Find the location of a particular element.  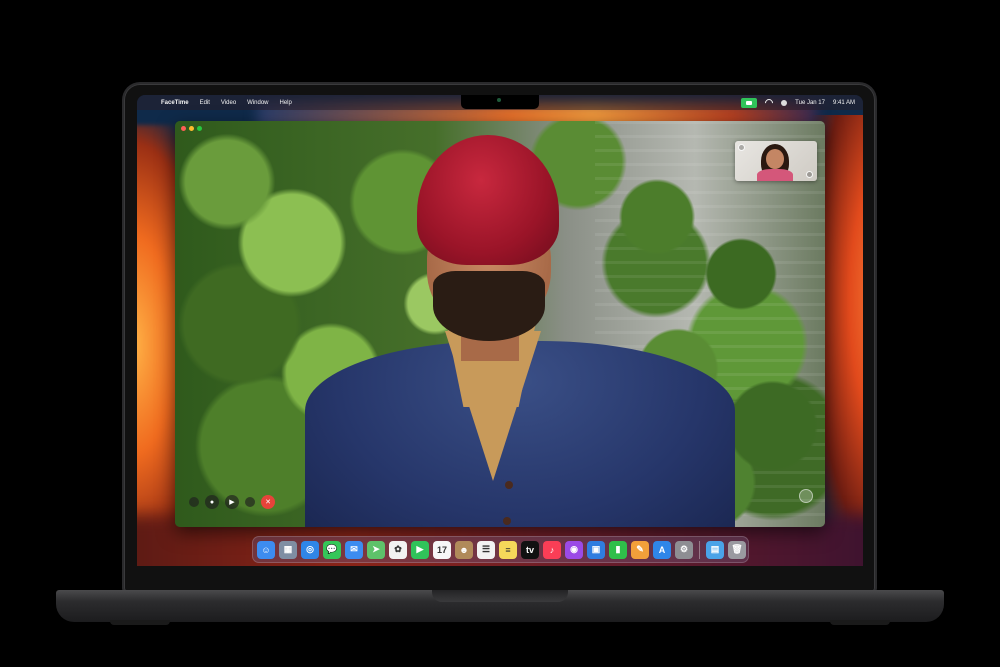

contacts-icon: ☻ is located at coordinates (464, 549).